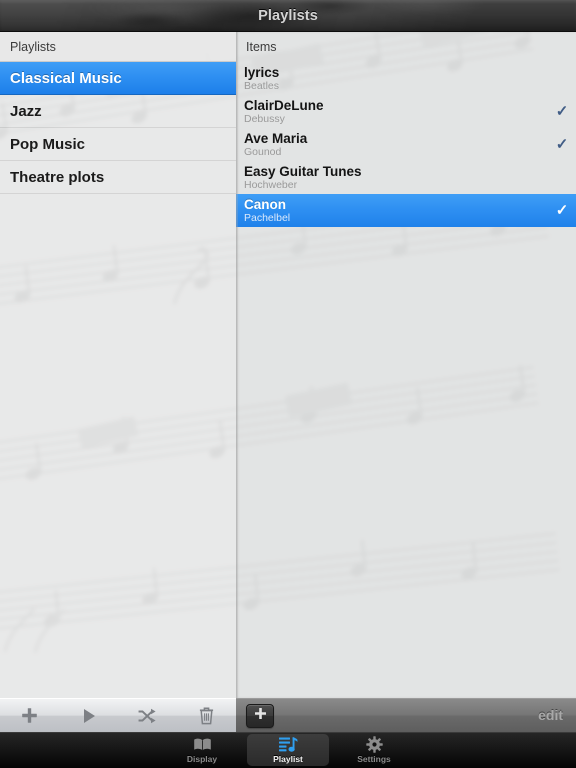 The width and height of the screenshot is (576, 768). I want to click on playlist-row: Jazz, so click(118, 111).